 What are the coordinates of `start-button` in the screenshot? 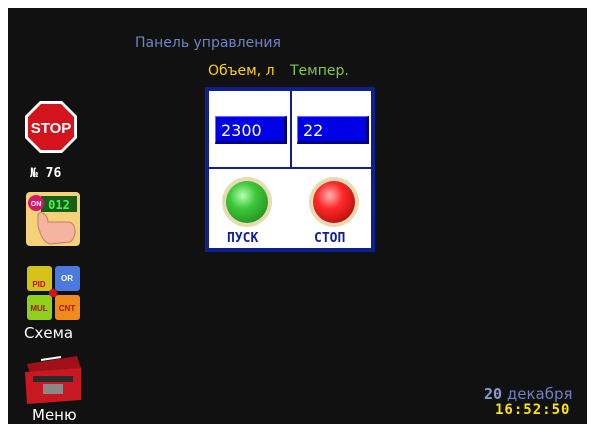 It's located at (247, 202).